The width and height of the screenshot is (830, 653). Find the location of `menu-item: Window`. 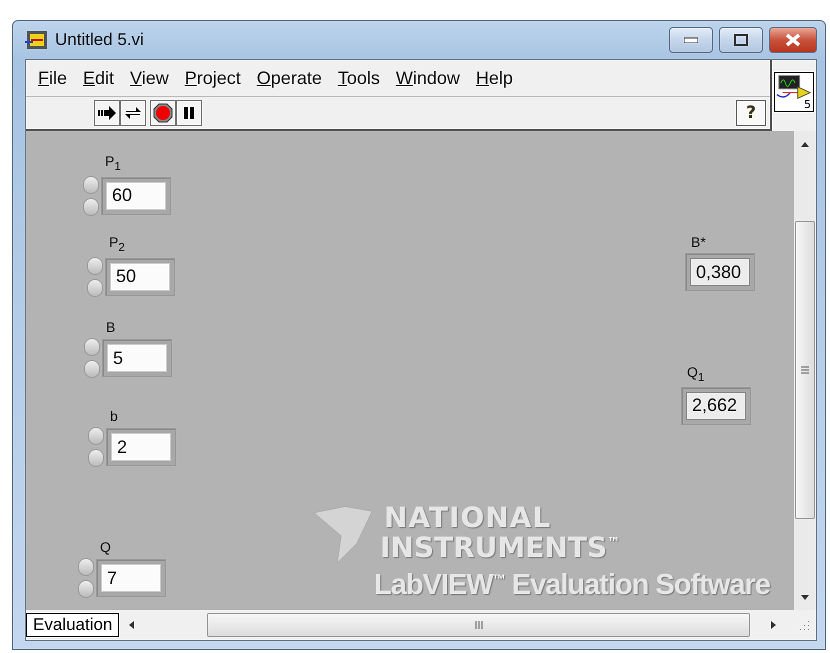

menu-item: Window is located at coordinates (428, 78).